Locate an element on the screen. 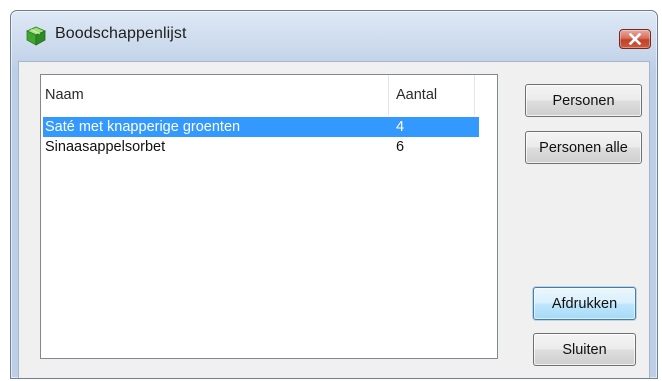 Image resolution: width=662 pixels, height=381 pixels. sluiten-button: Sluiten is located at coordinates (584, 349).